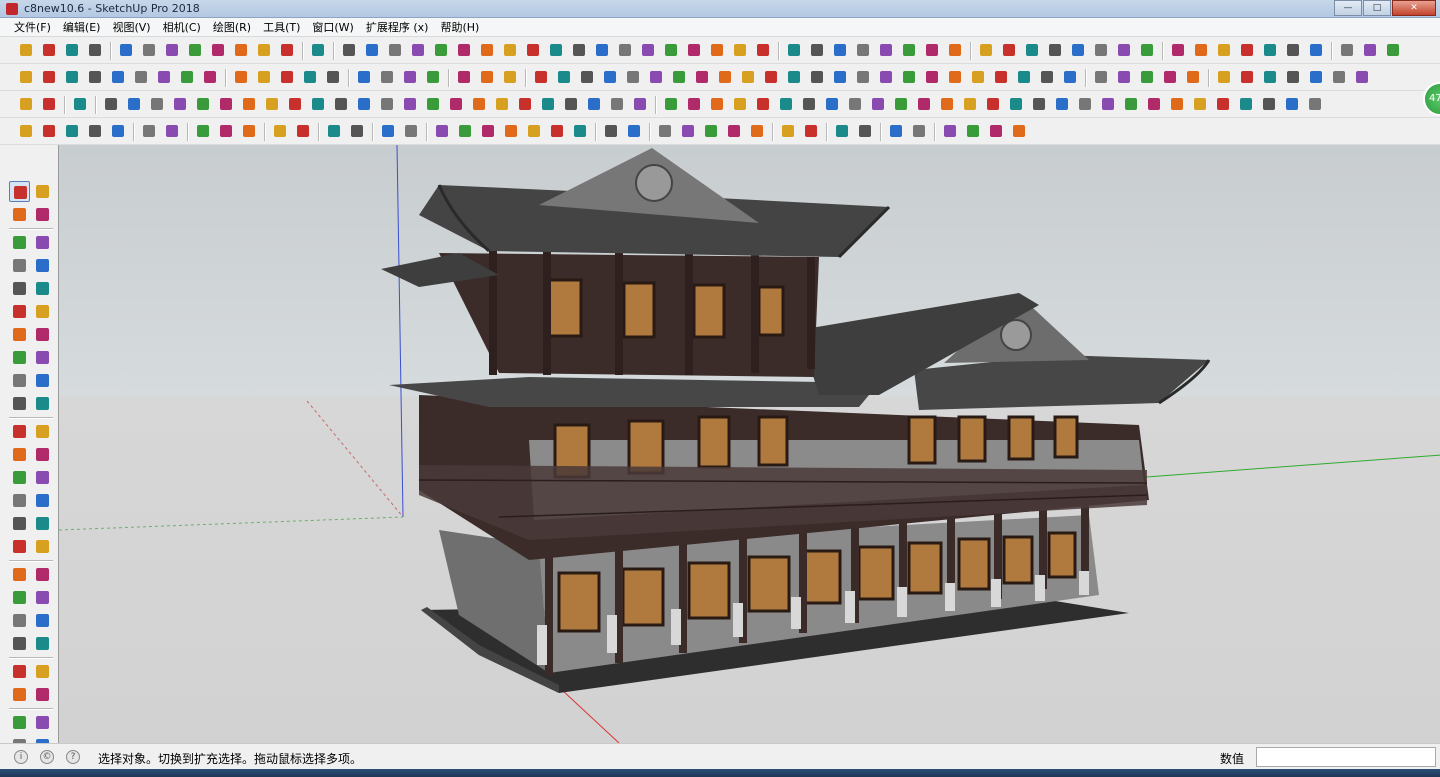 The image size is (1440, 777). What do you see at coordinates (332, 27) in the screenshot?
I see `menu-window: 窗口(W)` at bounding box center [332, 27].